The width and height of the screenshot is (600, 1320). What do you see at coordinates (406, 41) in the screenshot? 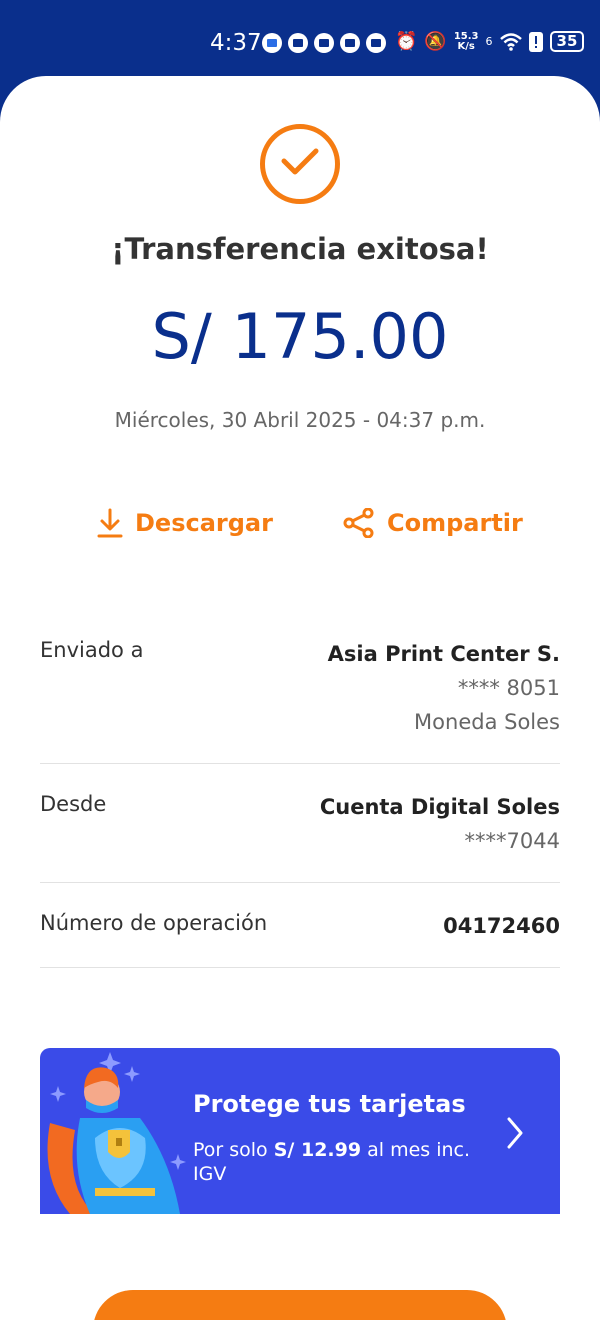
I see `alarm-icon: ⏰` at bounding box center [406, 41].